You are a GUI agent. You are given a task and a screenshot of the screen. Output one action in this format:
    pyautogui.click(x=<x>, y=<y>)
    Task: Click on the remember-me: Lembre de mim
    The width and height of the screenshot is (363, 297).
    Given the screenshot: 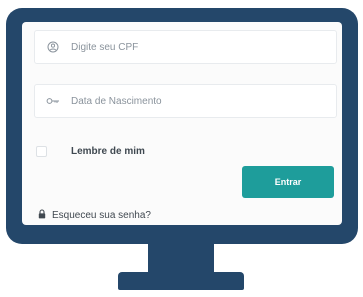 What is the action you would take?
    pyautogui.click(x=90, y=151)
    